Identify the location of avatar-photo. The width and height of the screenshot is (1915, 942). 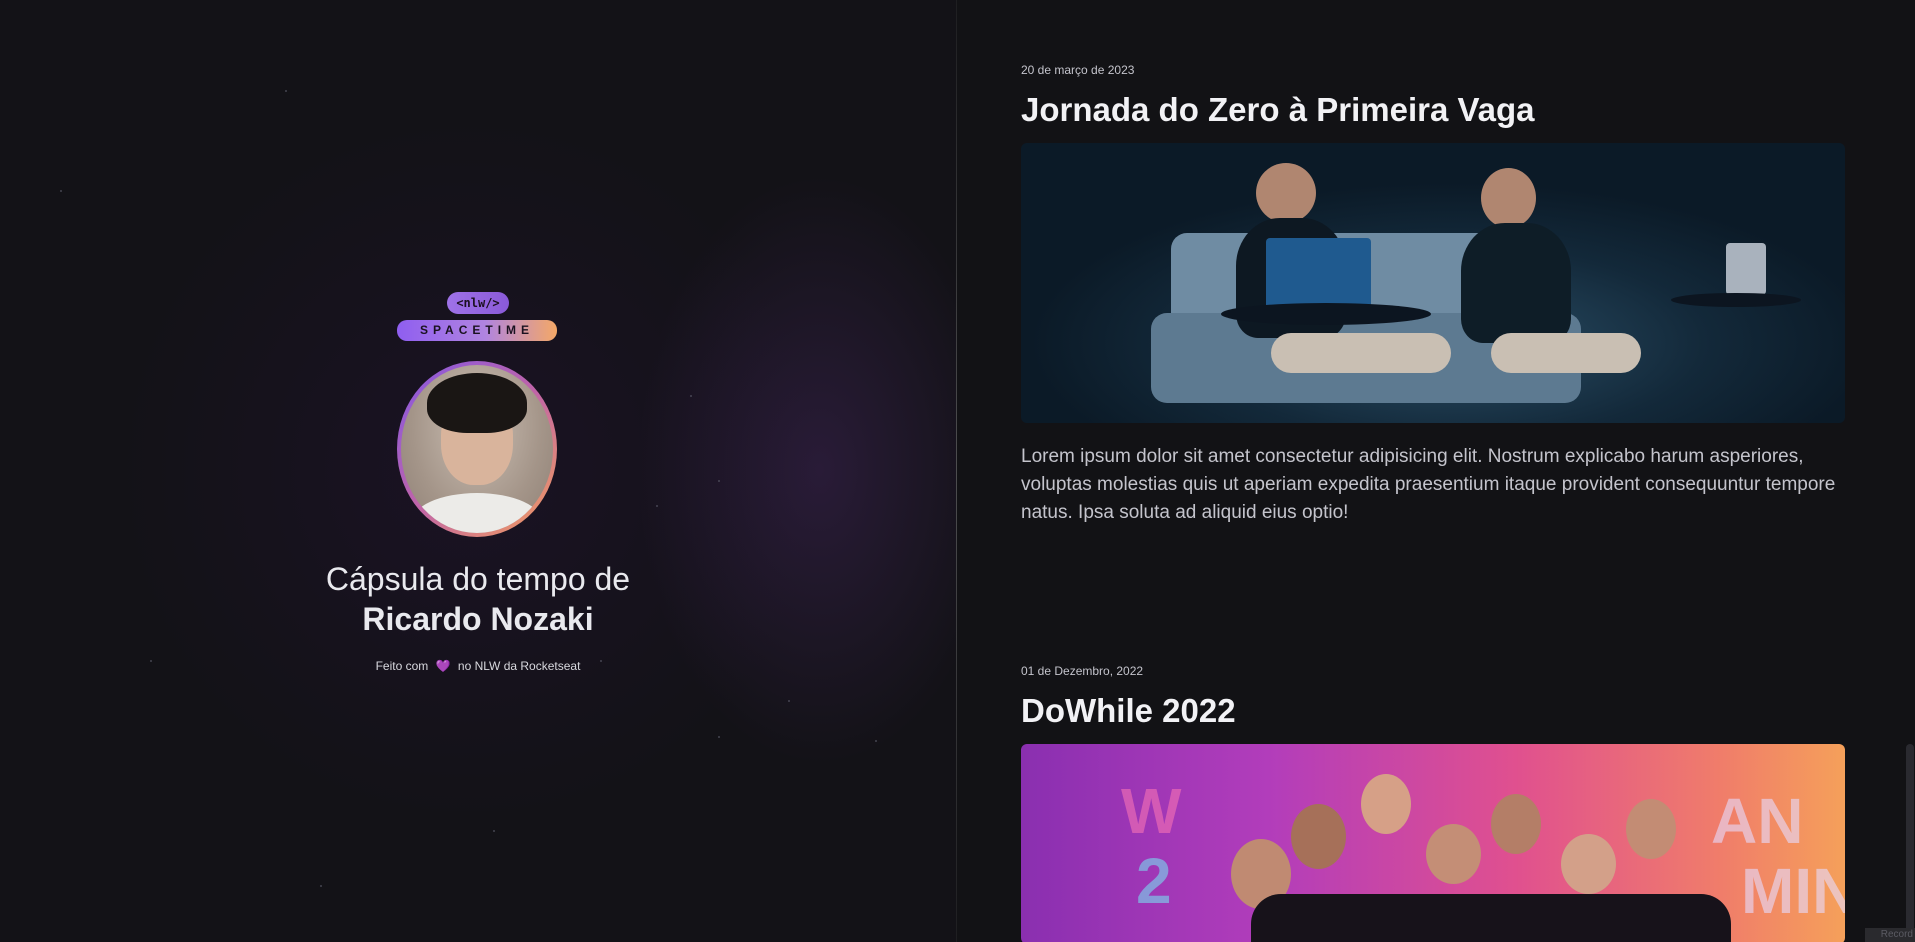
(477, 449).